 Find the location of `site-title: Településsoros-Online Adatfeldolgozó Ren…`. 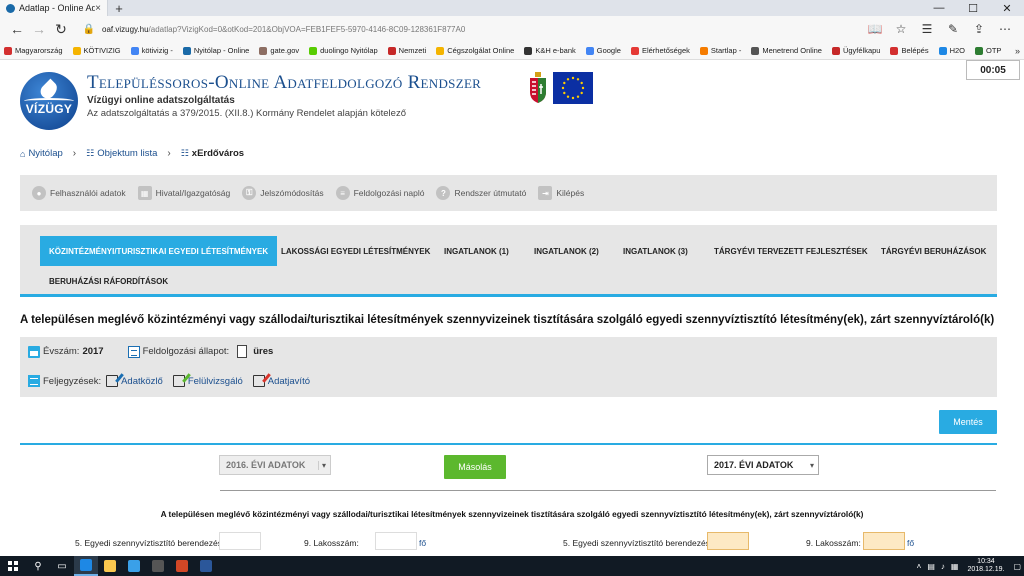

site-title: Településsoros-Online Adatfeldolgozó Ren… is located at coordinates (284, 82).